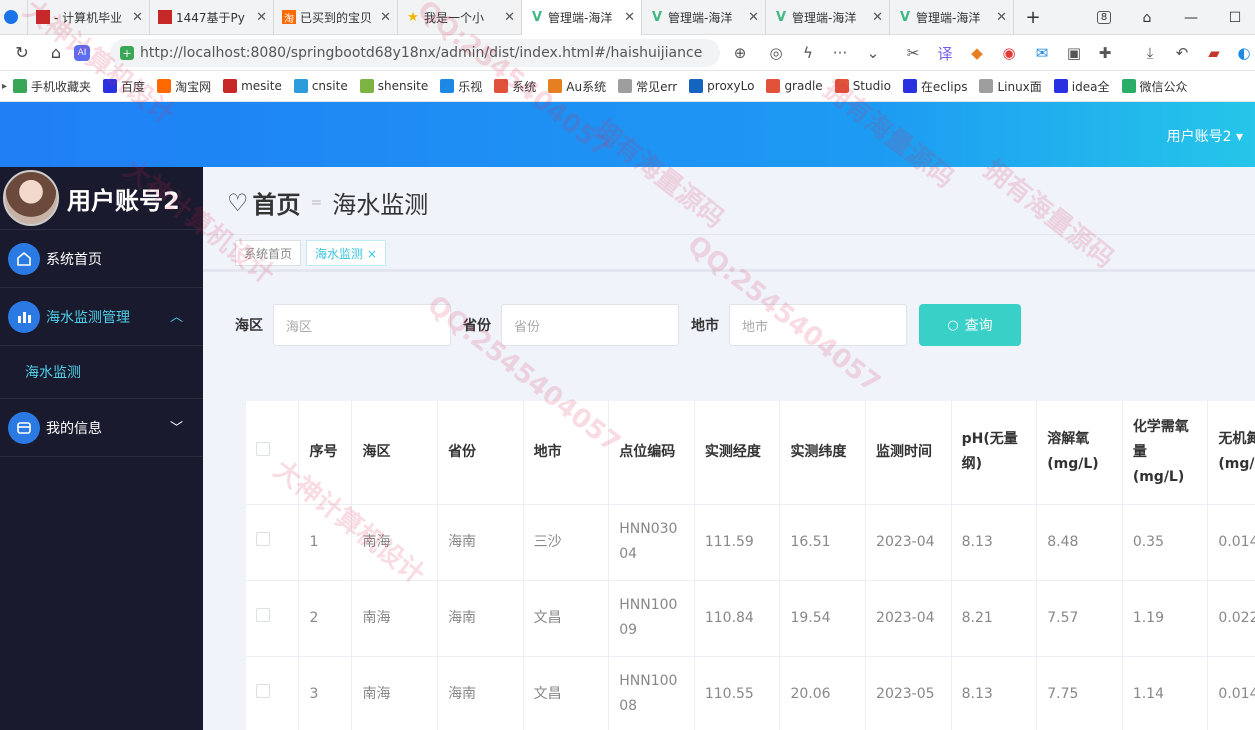 This screenshot has width=1255, height=730. I want to click on scissors-icon: ✂, so click(913, 53).